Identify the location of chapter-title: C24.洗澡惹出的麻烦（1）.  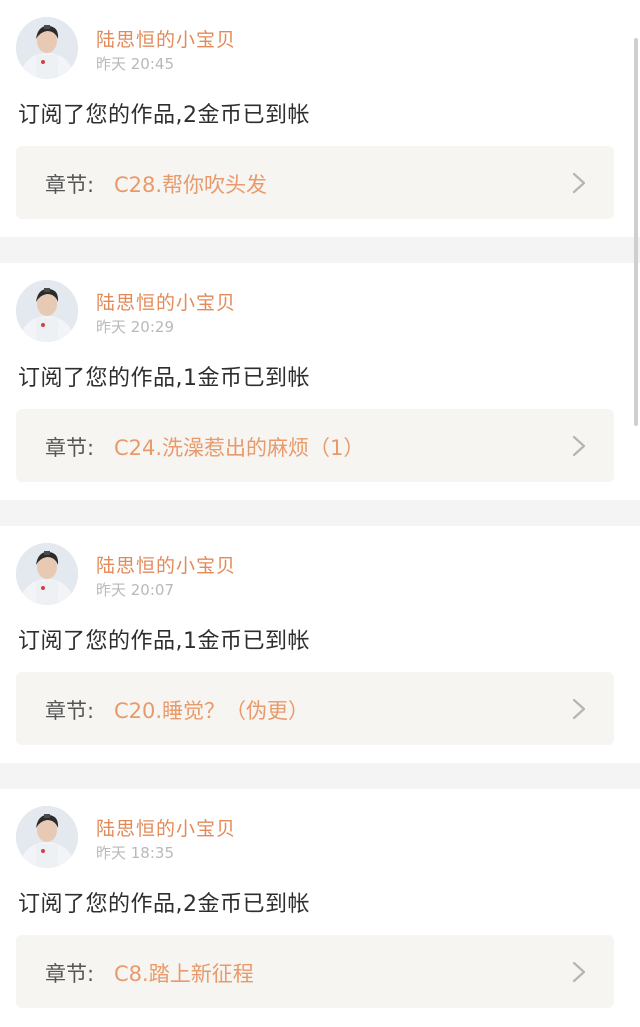
(239, 448).